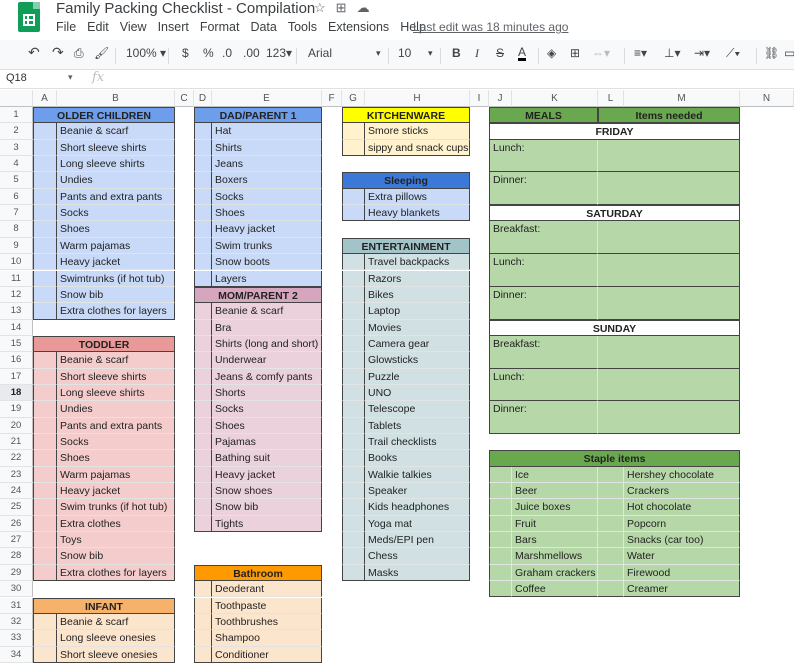  I want to click on toddler-item: Snow bib, so click(116, 556).